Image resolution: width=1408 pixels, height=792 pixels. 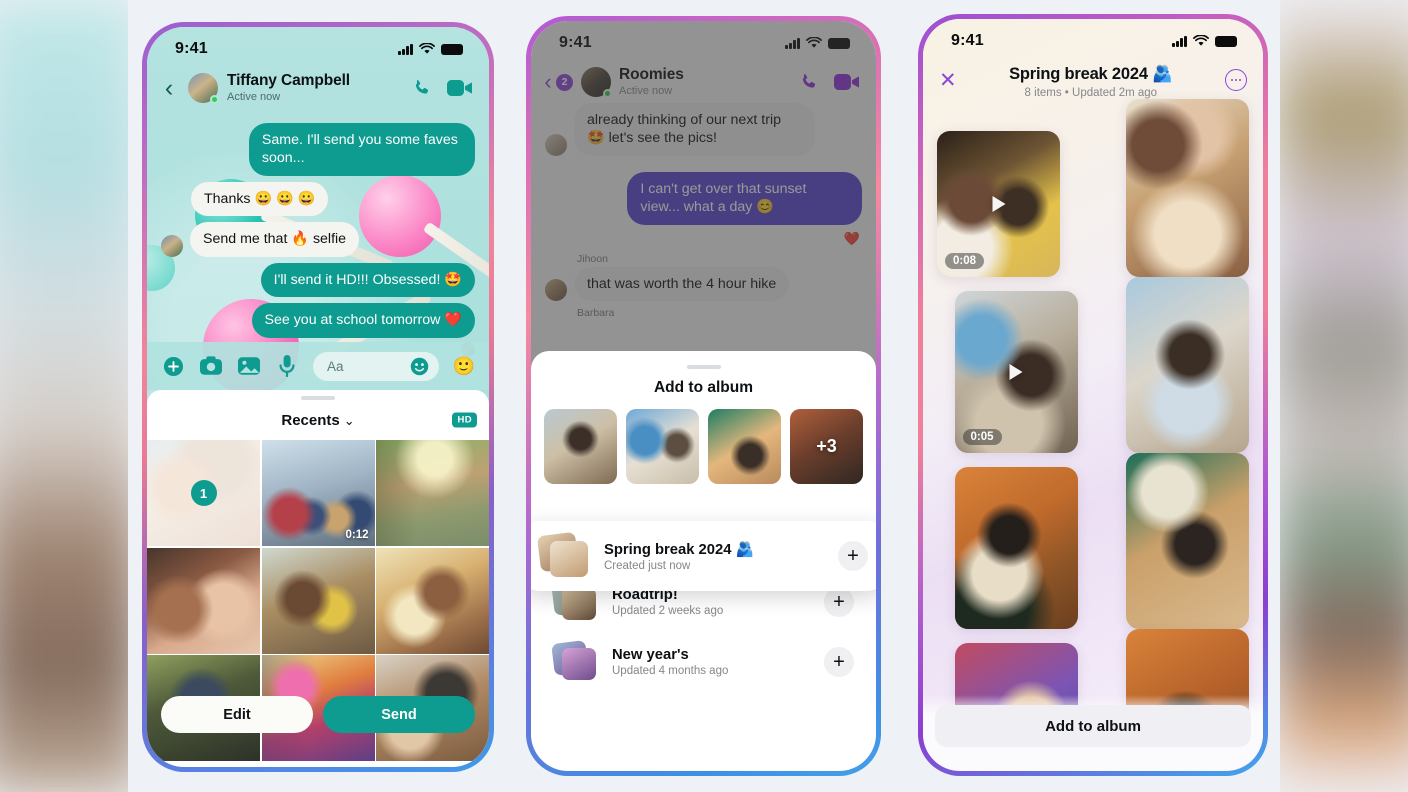 I want to click on album-name: Spring break 2024 🫂, so click(x=679, y=550).